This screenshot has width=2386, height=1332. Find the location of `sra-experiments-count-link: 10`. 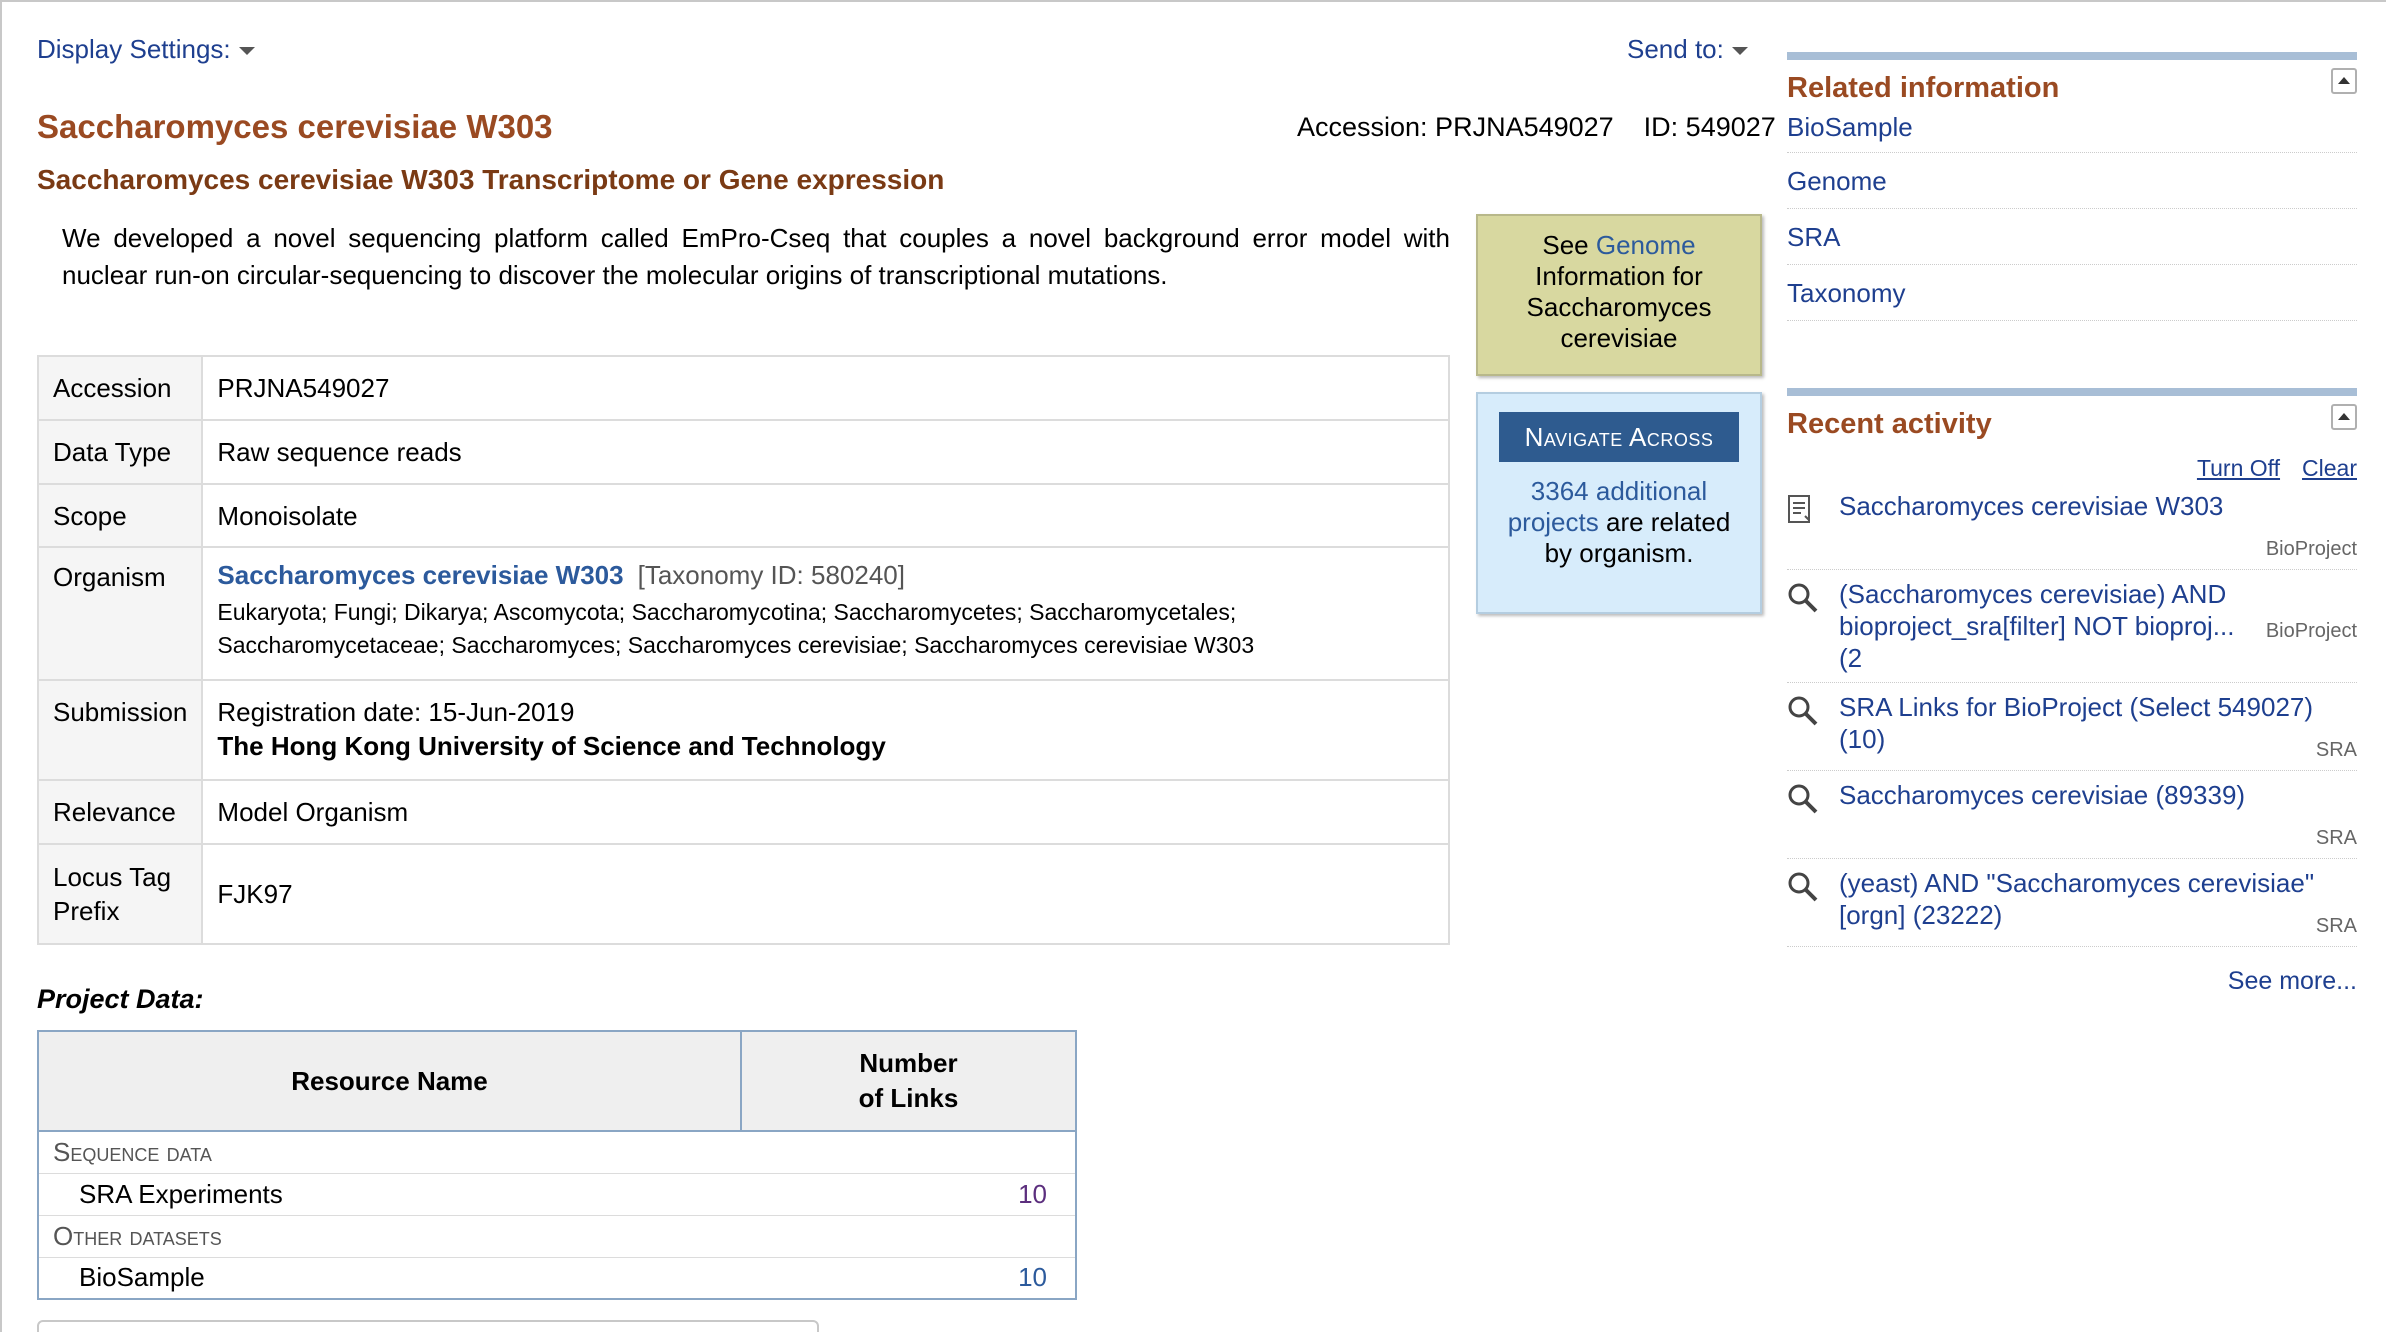

sra-experiments-count-link: 10 is located at coordinates (908, 1194).